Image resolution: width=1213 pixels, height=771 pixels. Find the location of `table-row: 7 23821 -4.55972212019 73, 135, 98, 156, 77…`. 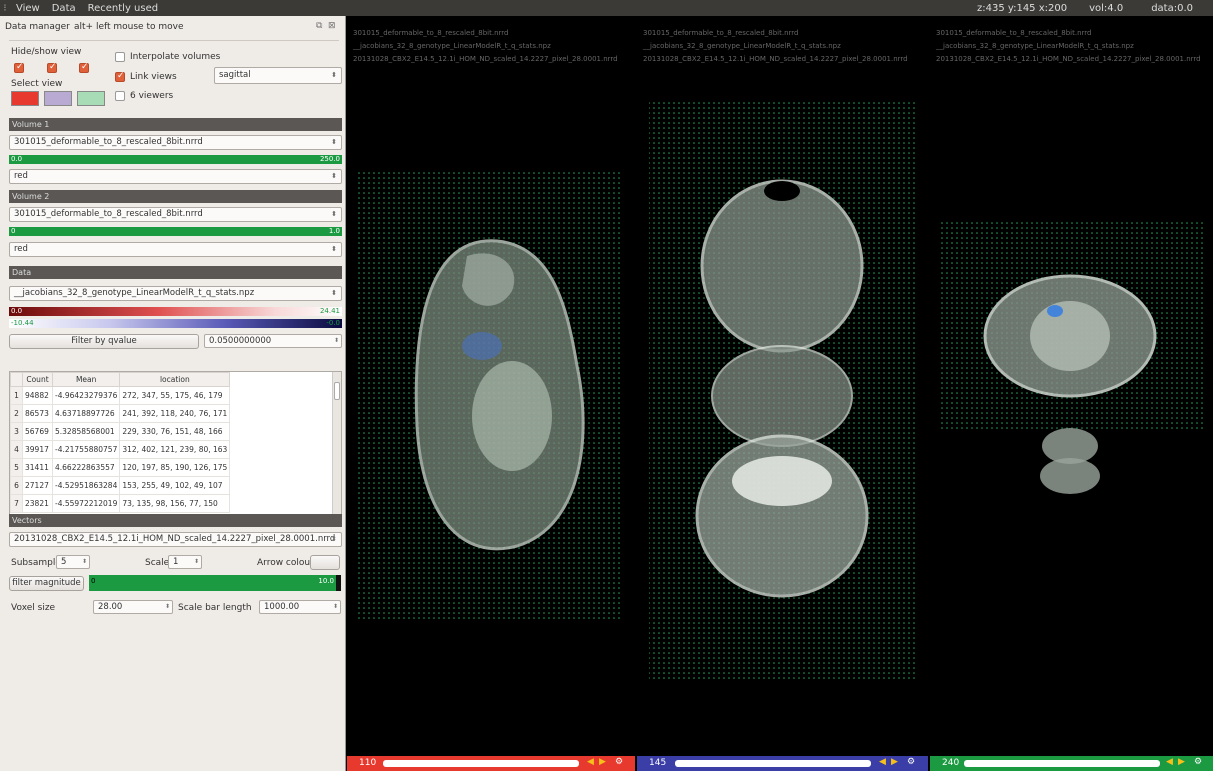

table-row: 7 23821 -4.55972212019 73, 135, 98, 156, 77… is located at coordinates (120, 503).